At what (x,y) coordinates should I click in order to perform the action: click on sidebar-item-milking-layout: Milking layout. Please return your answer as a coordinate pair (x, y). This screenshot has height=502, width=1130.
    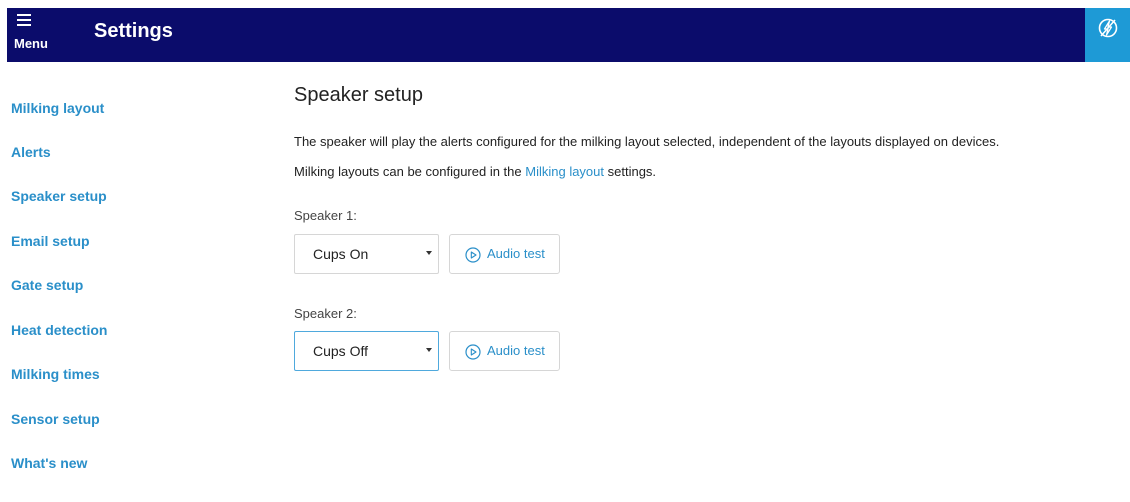
    Looking at the image, I should click on (57, 108).